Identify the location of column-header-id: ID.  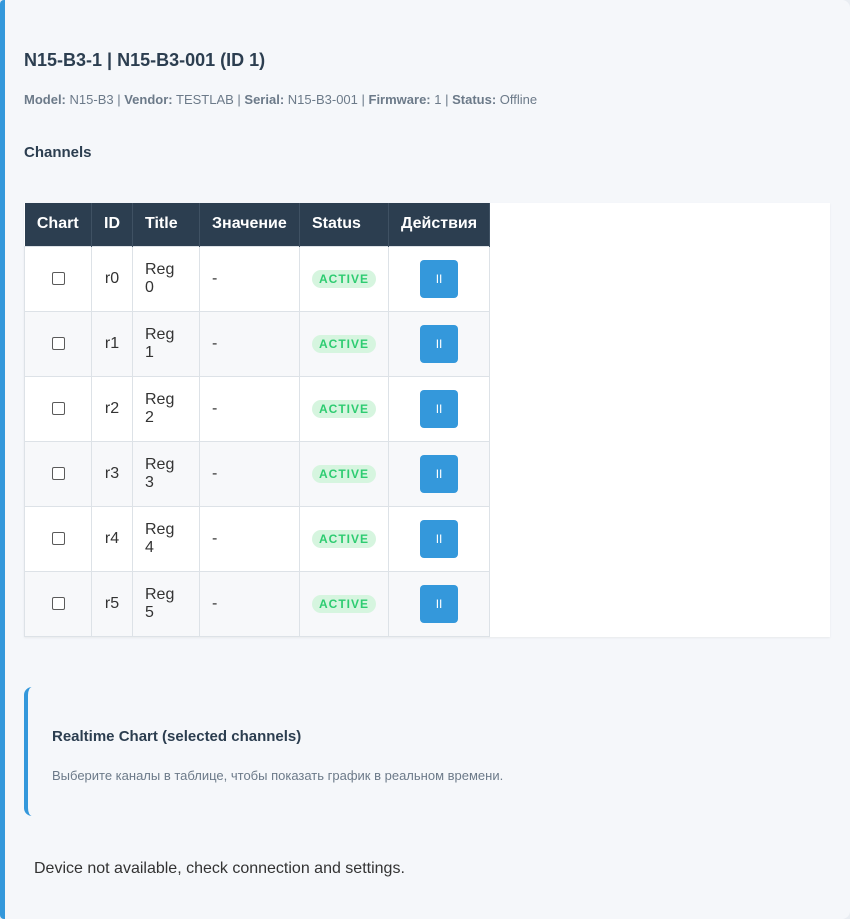
(112, 224).